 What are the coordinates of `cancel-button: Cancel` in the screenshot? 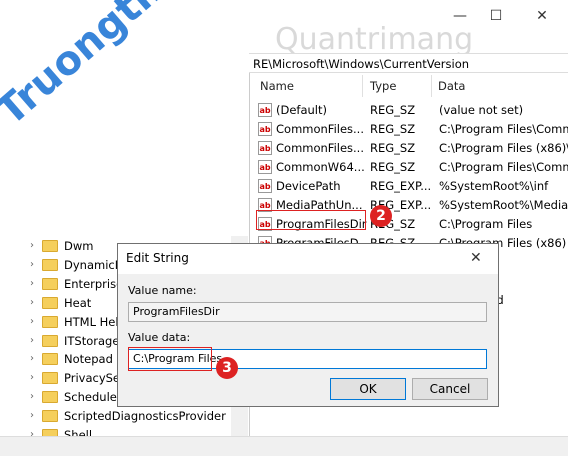 It's located at (450, 389).